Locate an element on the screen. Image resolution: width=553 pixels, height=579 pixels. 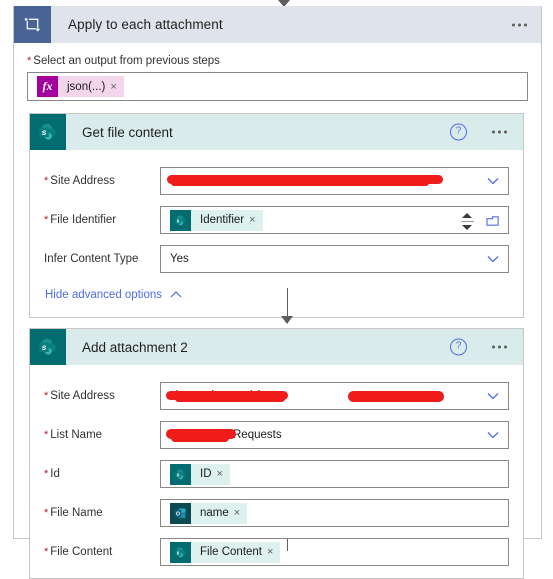
site-address-combobox: sharepoint.com/si is located at coordinates (334, 396).